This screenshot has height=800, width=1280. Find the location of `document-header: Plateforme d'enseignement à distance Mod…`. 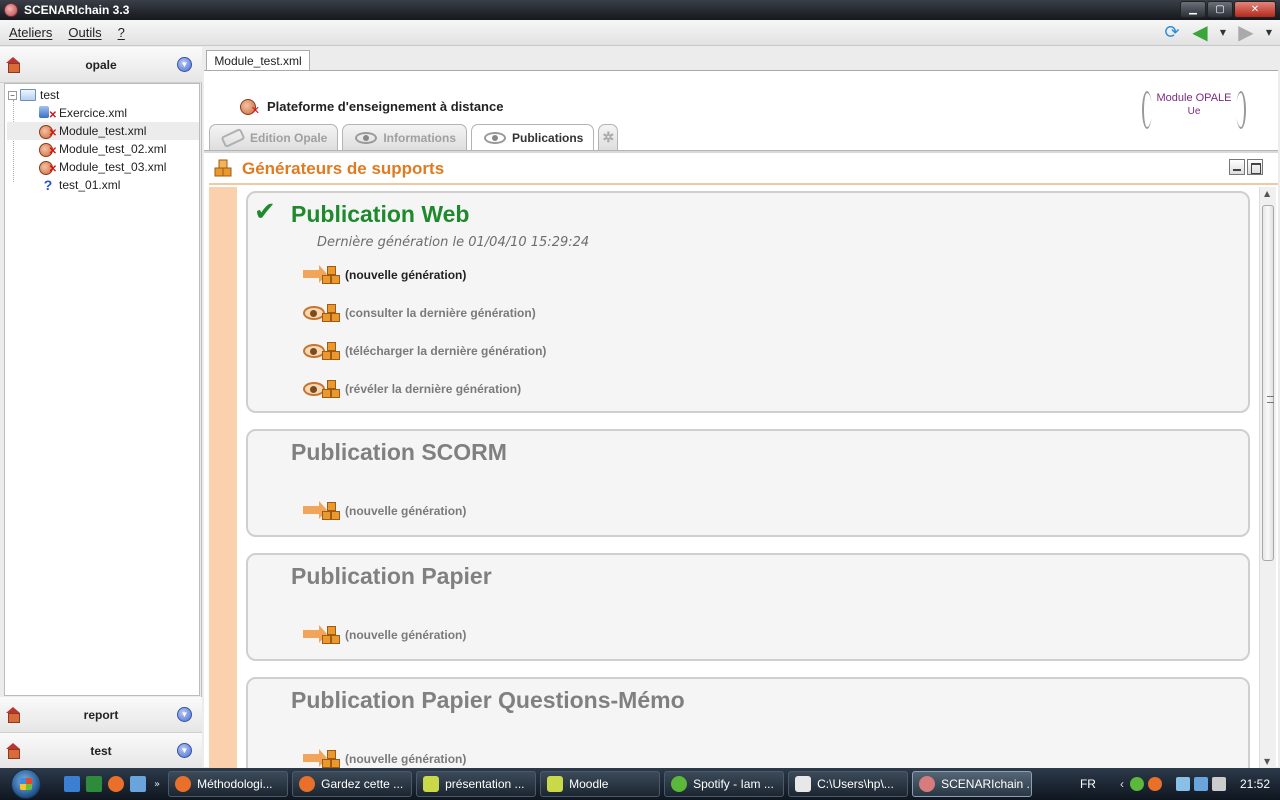

document-header: Plateforme d'enseignement à distance Mod… is located at coordinates (741, 104).